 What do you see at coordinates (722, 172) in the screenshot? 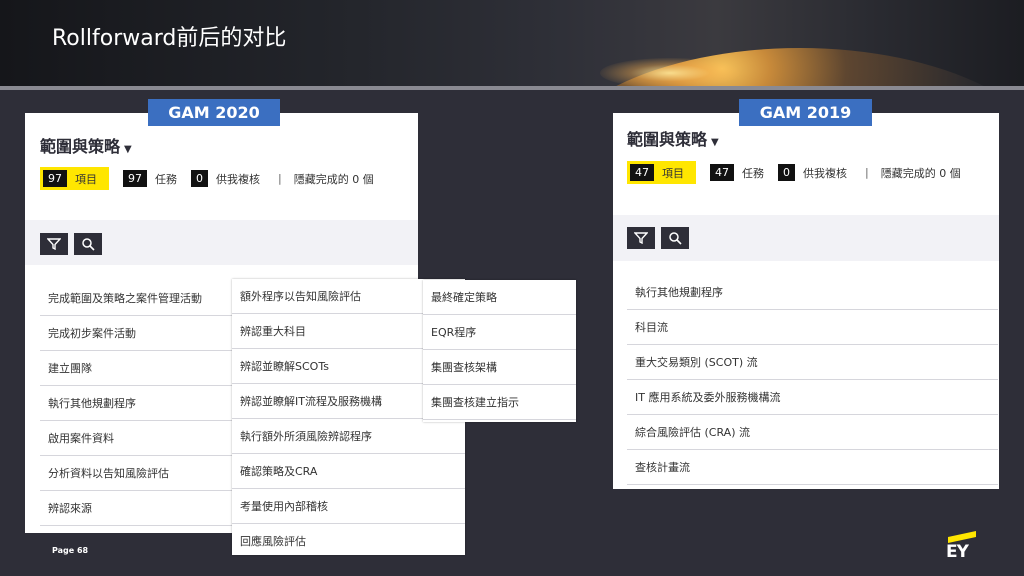
I see `stat-tasks-count: 47` at bounding box center [722, 172].